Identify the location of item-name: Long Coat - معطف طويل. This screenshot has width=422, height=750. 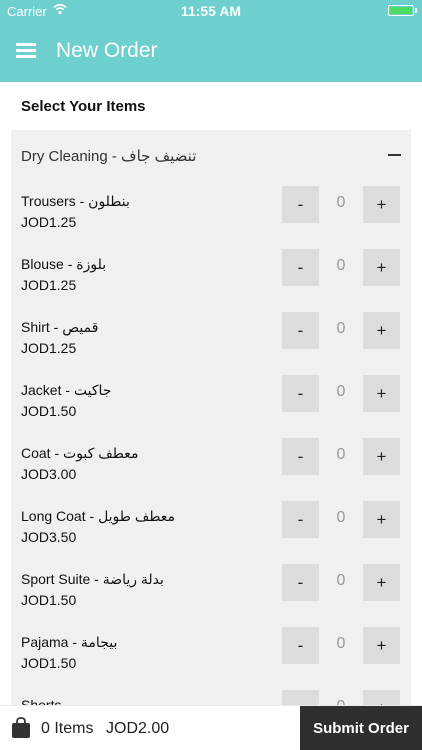
(98, 516).